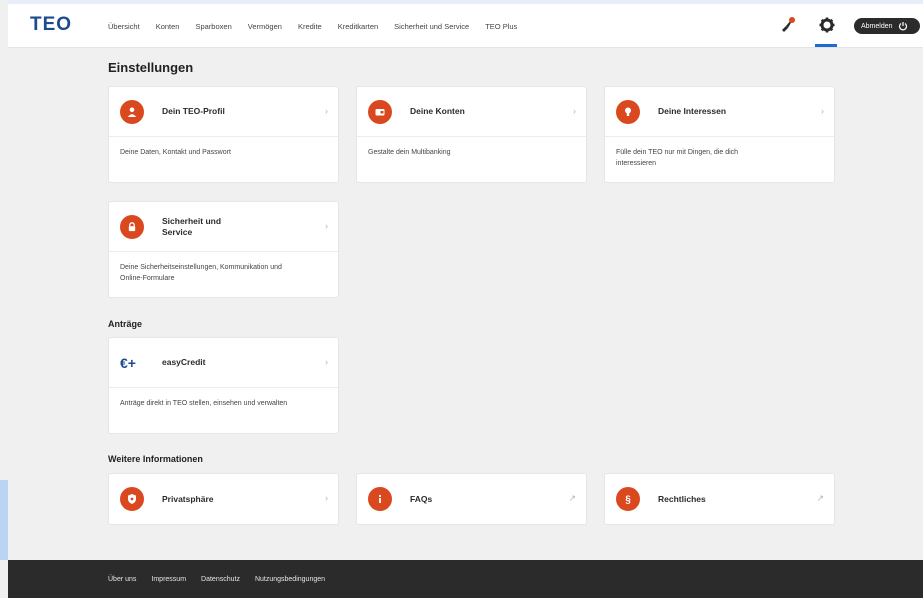 The image size is (923, 598). What do you see at coordinates (168, 579) in the screenshot?
I see `footer-link-impressum: Impressum` at bounding box center [168, 579].